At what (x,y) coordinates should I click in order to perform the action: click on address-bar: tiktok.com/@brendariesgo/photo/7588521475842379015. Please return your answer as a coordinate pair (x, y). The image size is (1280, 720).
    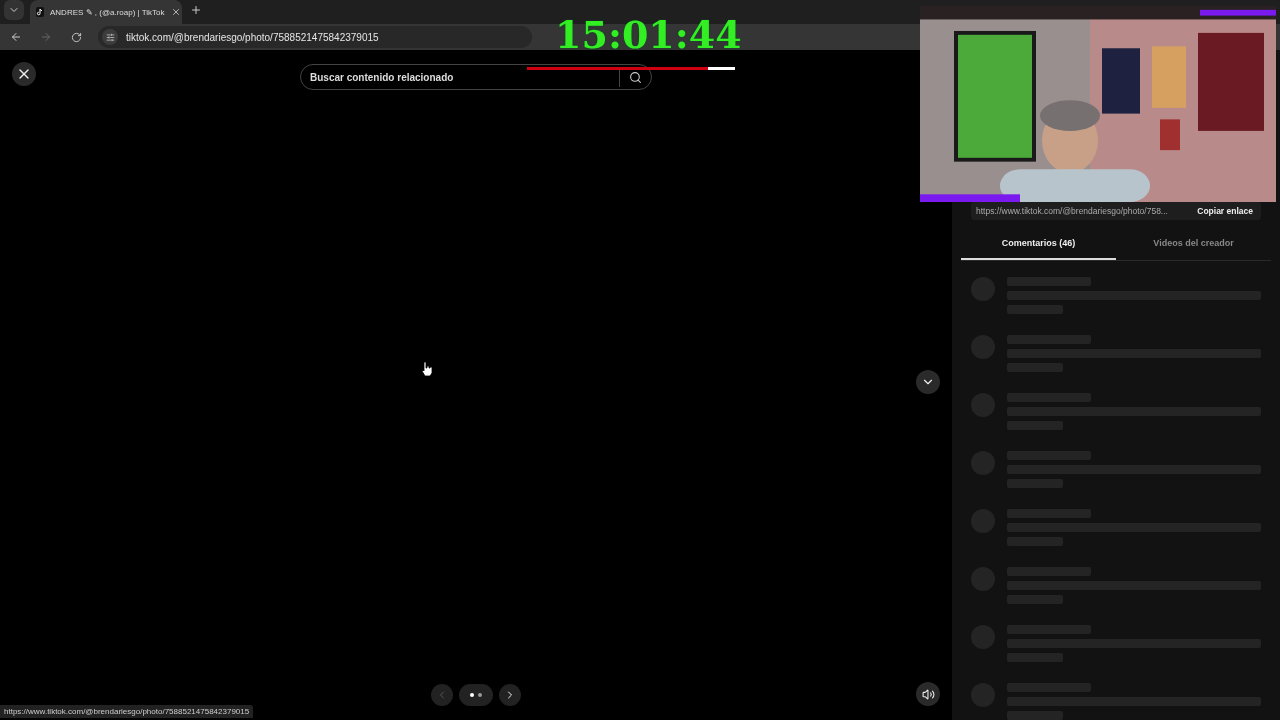
    Looking at the image, I should click on (315, 37).